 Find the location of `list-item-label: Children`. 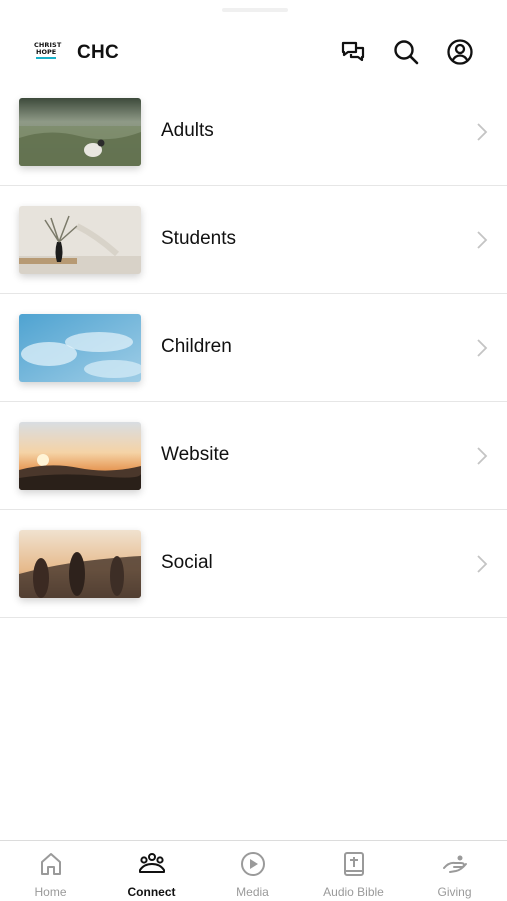

list-item-label: Children is located at coordinates (196, 346).